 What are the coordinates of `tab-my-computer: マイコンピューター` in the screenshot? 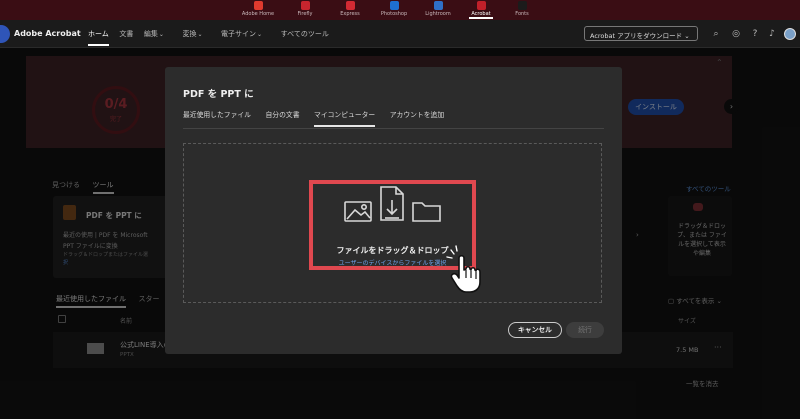 It's located at (345, 118).